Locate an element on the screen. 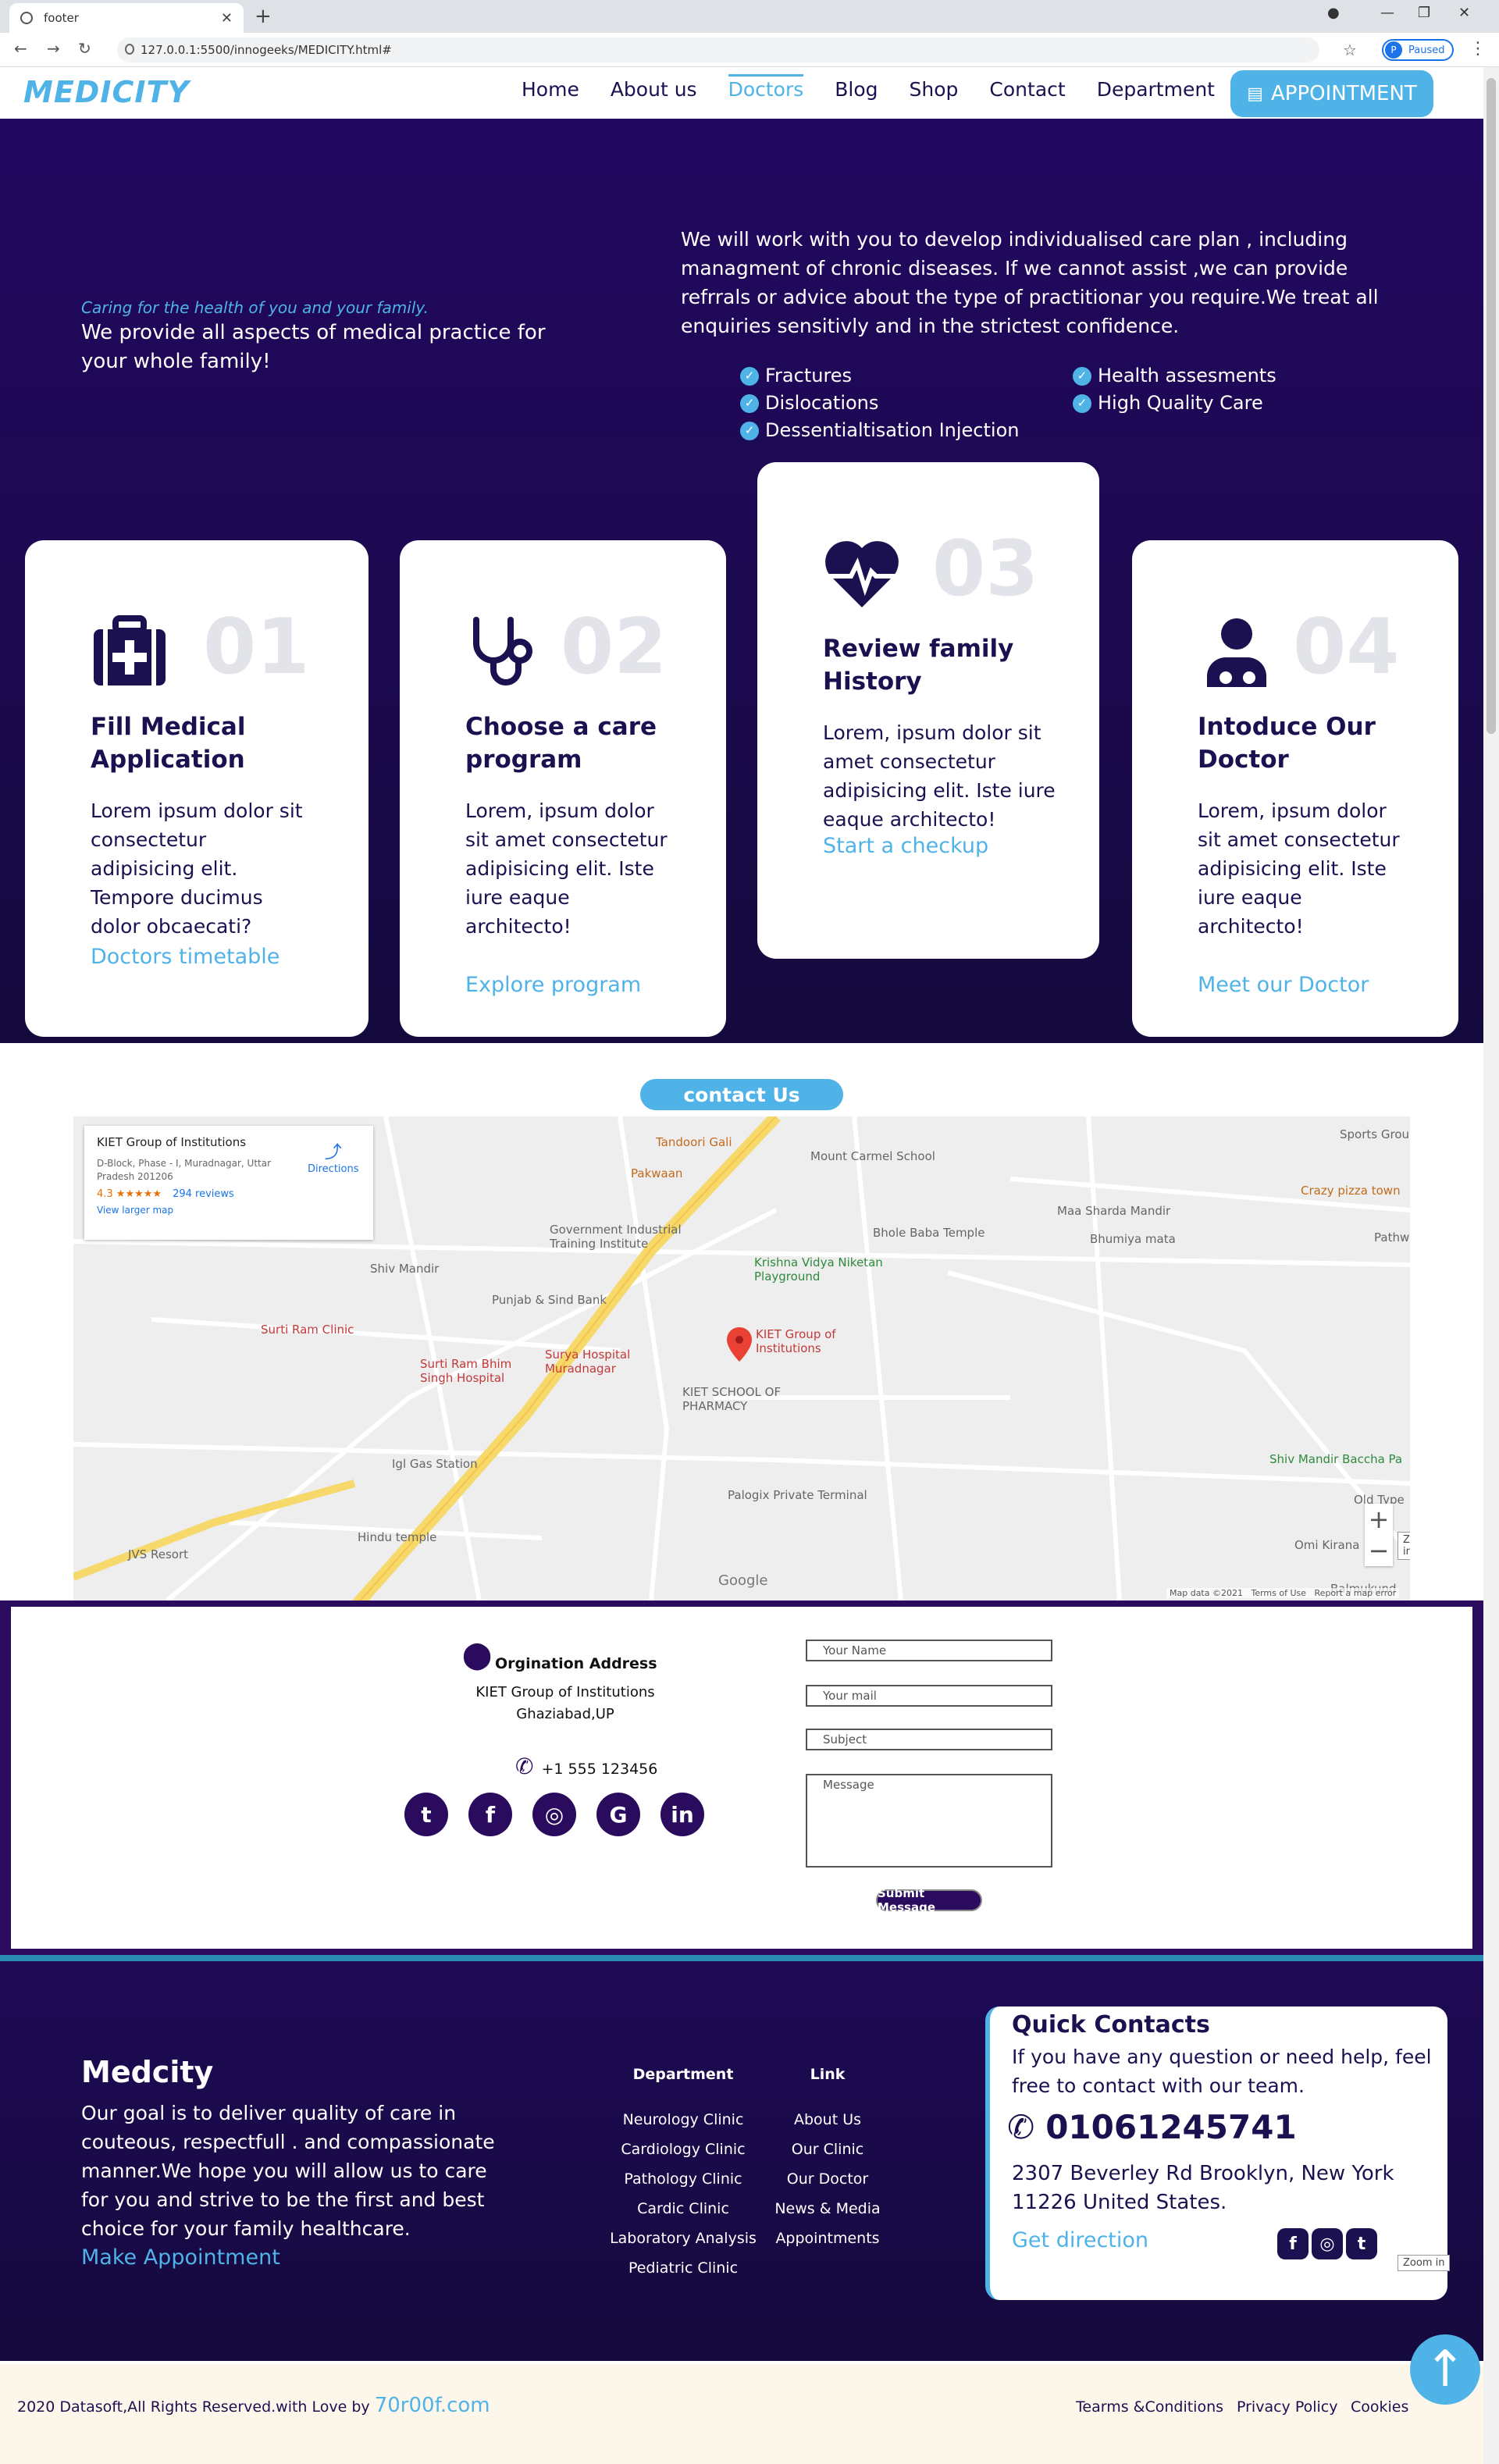 The width and height of the screenshot is (1499, 2464). kebab-menu-icon: ⋮ is located at coordinates (1478, 49).